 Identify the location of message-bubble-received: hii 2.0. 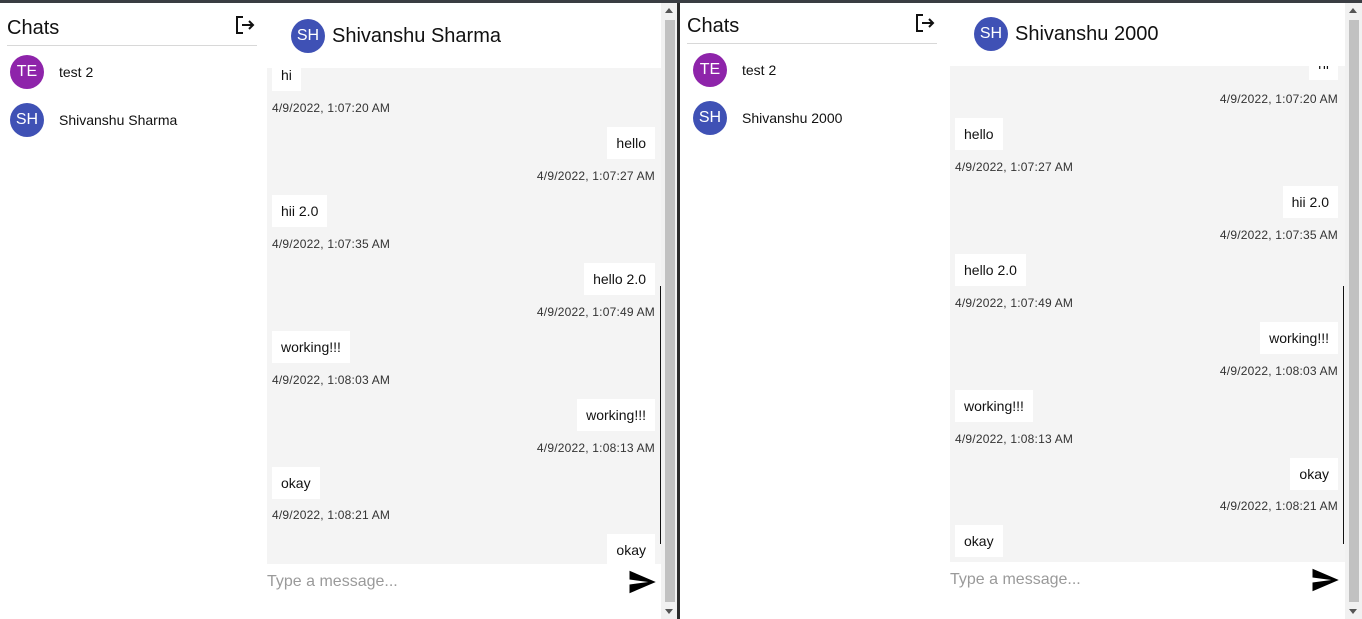
(300, 211).